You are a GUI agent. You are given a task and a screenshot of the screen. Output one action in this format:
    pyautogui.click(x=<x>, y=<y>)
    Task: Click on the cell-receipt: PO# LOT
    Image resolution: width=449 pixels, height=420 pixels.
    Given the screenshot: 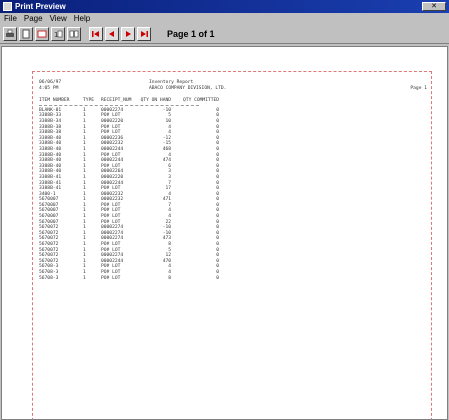 What is the action you would take?
    pyautogui.click(x=111, y=278)
    